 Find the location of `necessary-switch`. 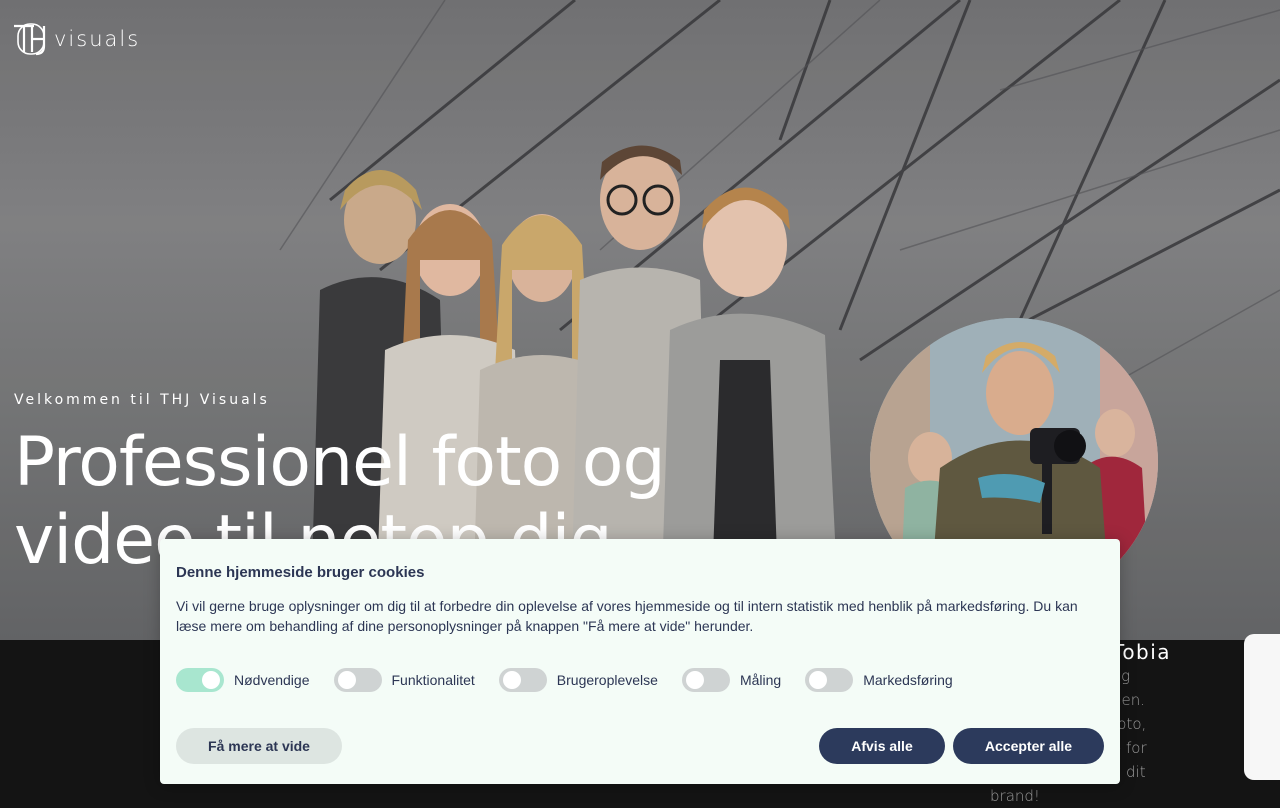

necessary-switch is located at coordinates (200, 680).